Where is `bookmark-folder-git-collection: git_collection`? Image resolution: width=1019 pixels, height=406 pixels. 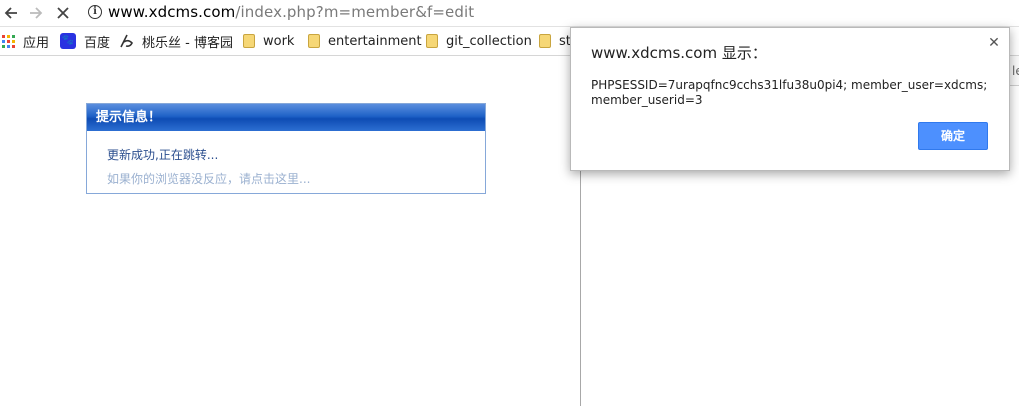
bookmark-folder-git-collection: git_collection is located at coordinates (479, 41).